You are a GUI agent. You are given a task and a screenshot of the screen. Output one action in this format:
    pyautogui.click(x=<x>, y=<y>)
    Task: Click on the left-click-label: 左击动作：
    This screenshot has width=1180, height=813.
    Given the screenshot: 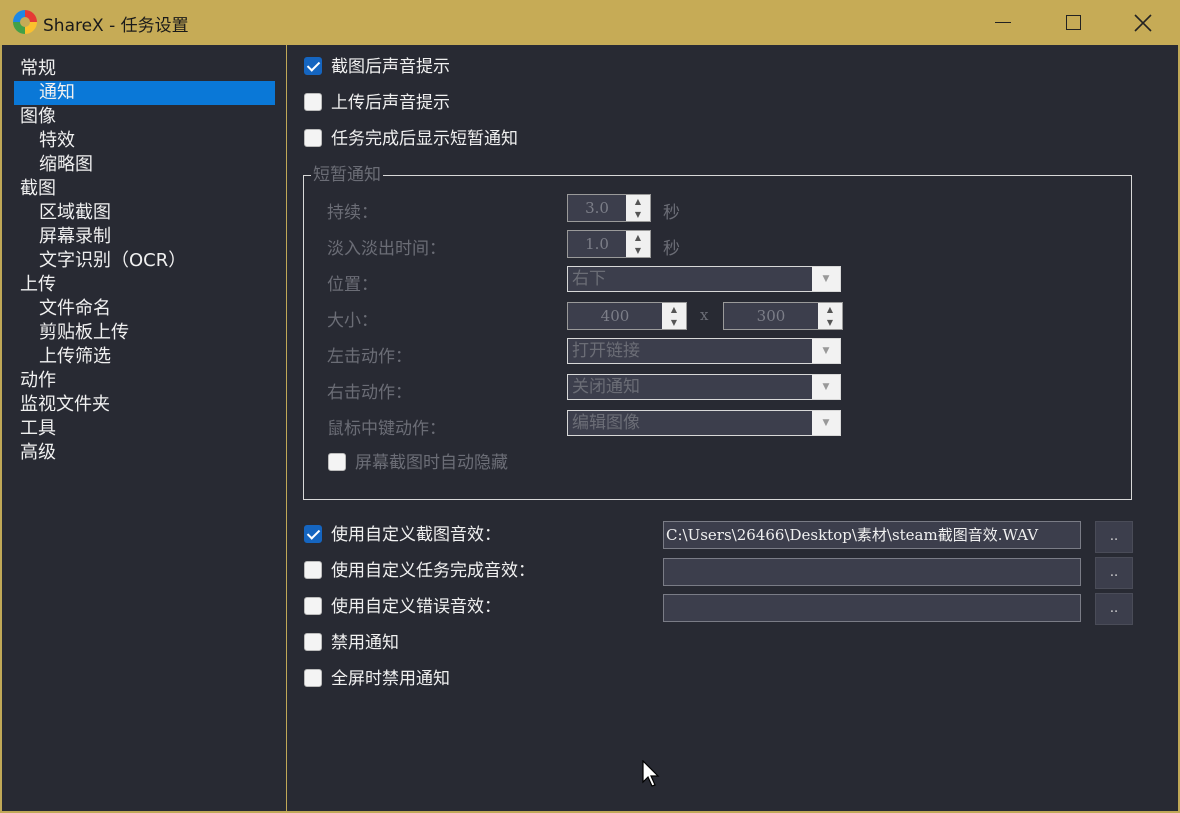 What is the action you would take?
    pyautogui.click(x=369, y=357)
    